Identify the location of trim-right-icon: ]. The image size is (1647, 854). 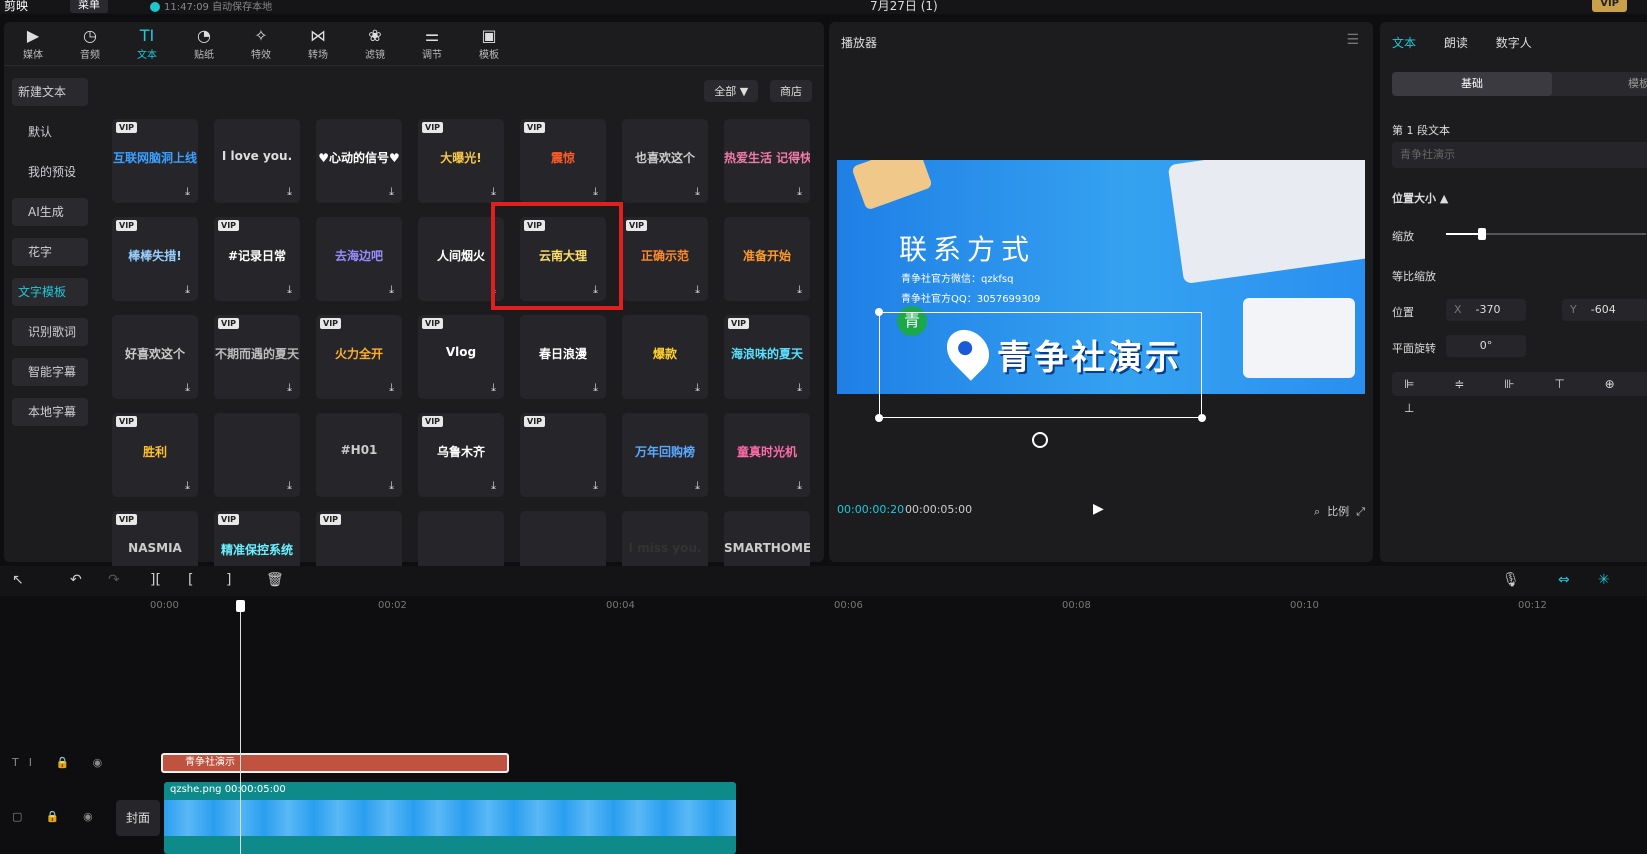
(228, 580).